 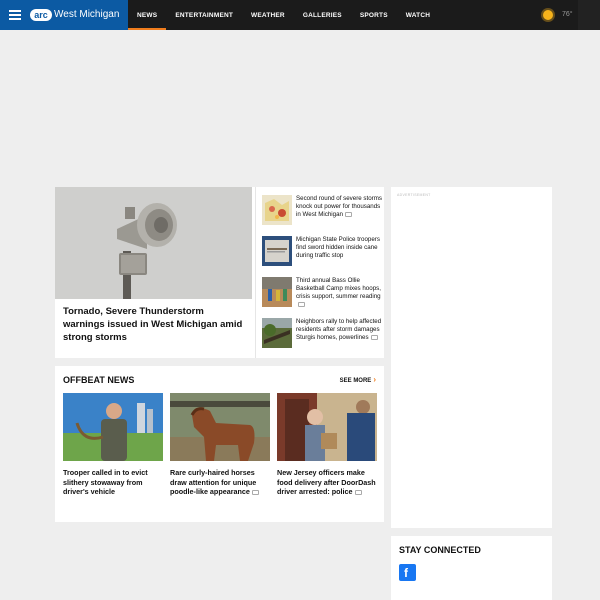 What do you see at coordinates (358, 380) in the screenshot?
I see `see-more-link: SEE MORE ›` at bounding box center [358, 380].